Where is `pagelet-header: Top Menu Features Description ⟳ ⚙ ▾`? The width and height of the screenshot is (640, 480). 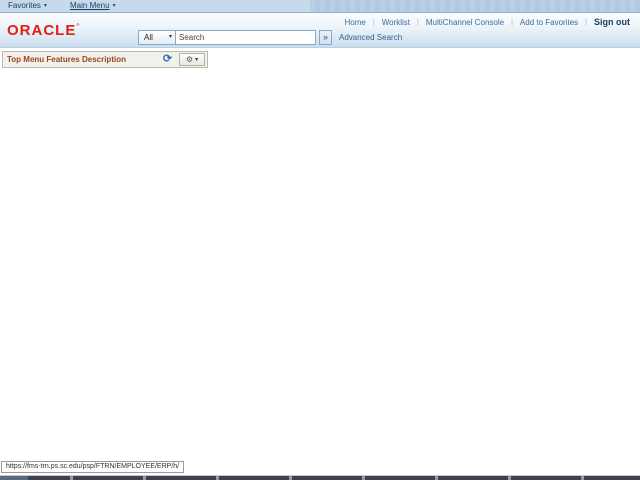 pagelet-header: Top Menu Features Description ⟳ ⚙ ▾ is located at coordinates (105, 59).